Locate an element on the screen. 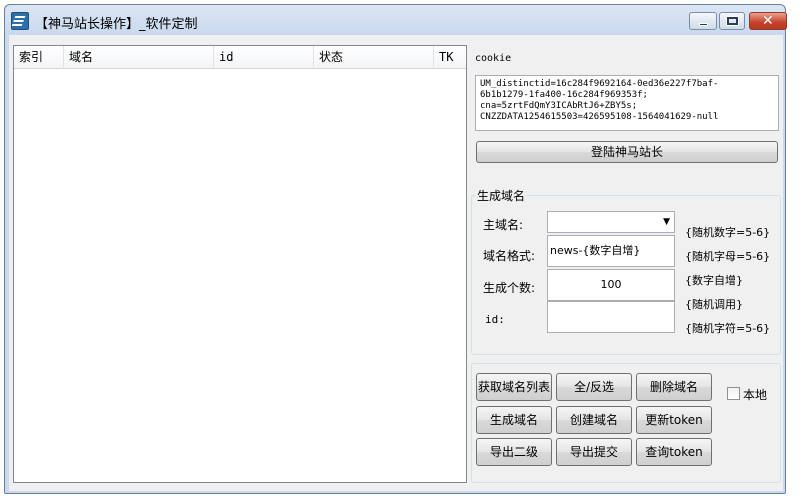 The image size is (808, 498). count-input: 100 is located at coordinates (611, 285).